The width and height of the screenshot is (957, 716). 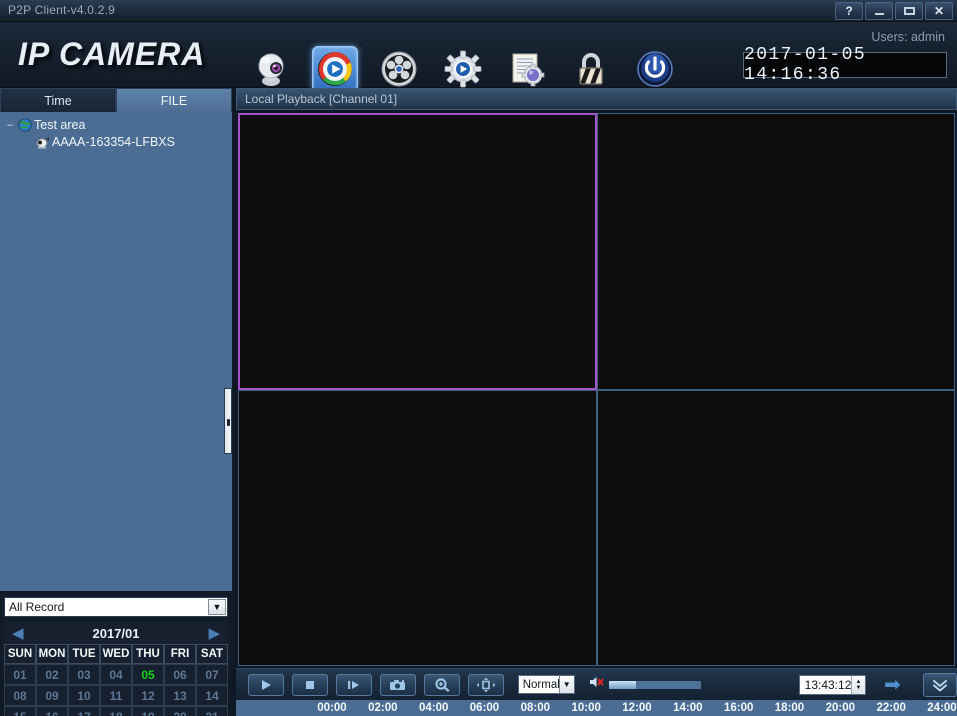 I want to click on user-label: Users: admin, so click(x=908, y=37).